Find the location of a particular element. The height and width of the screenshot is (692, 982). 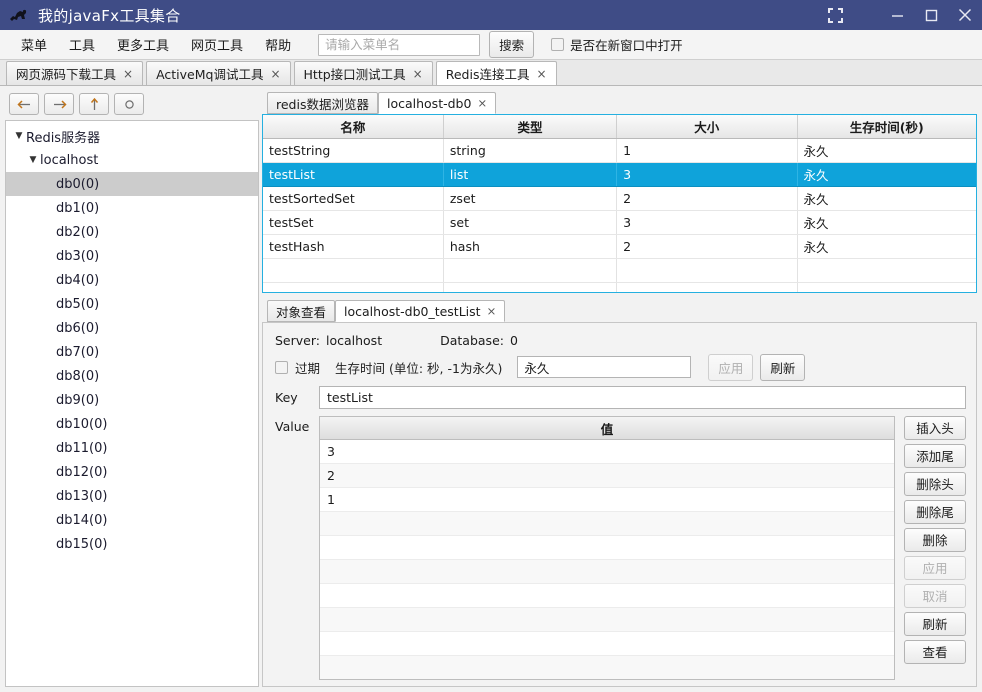

value-button-添加尾: 添加尾 is located at coordinates (935, 455).